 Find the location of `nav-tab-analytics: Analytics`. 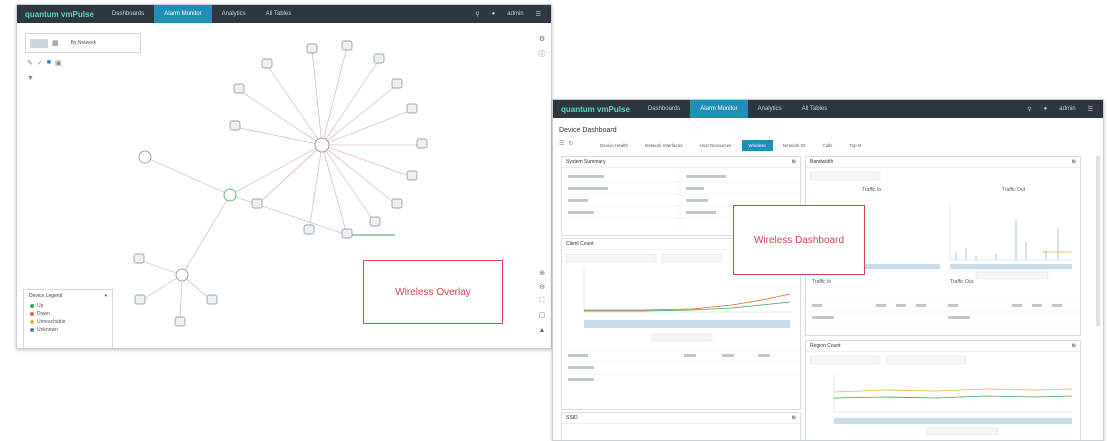

nav-tab-analytics: Analytics is located at coordinates (770, 109).